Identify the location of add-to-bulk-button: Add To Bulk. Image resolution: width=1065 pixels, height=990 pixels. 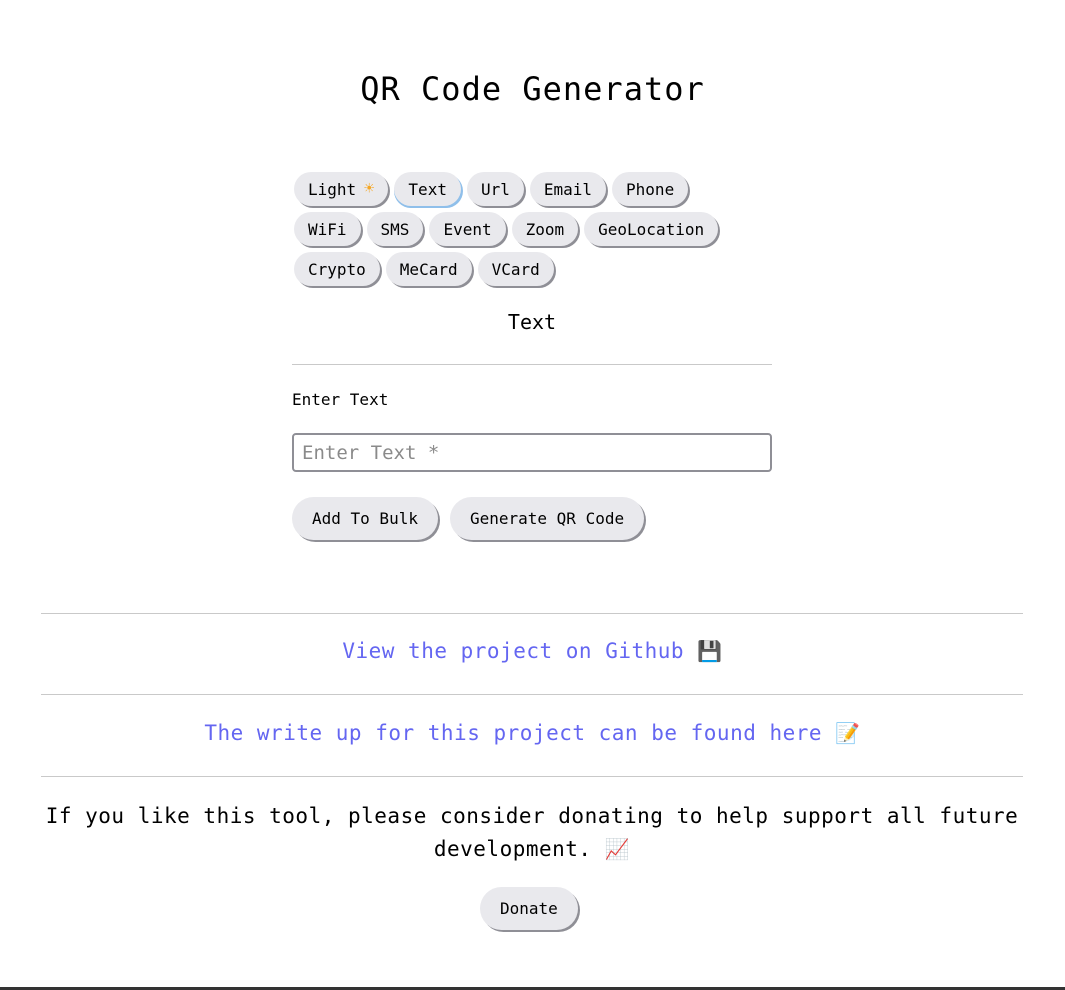
(365, 518).